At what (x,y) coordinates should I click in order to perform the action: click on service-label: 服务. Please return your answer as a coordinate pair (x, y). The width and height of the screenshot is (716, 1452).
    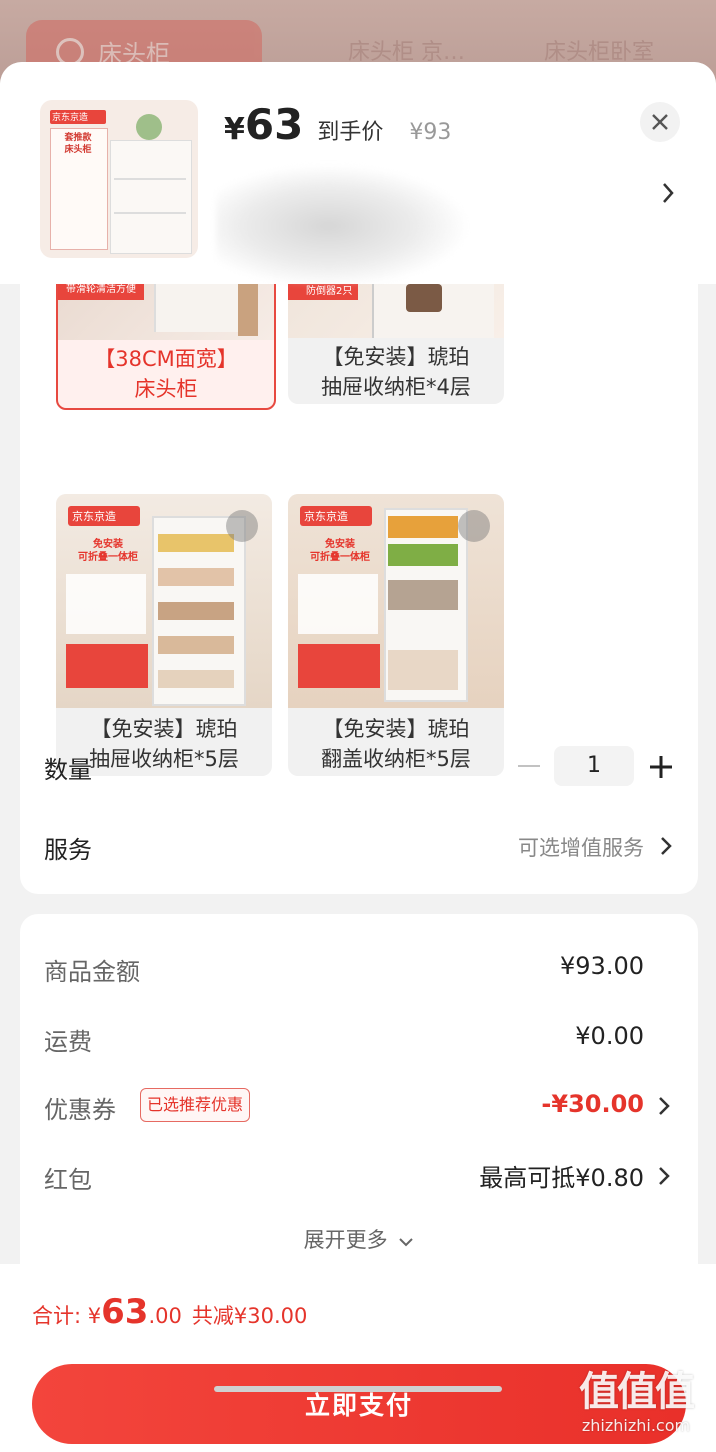
    Looking at the image, I should click on (68, 850).